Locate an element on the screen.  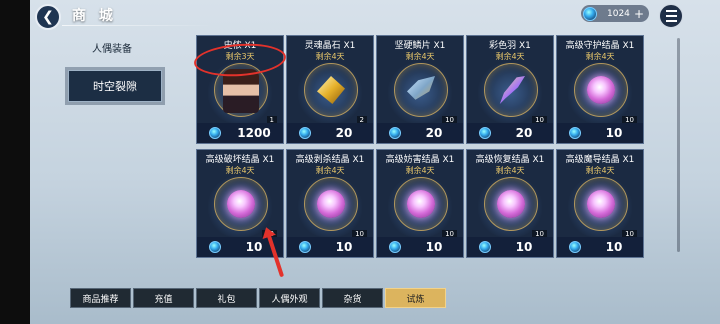
category-tabs: 商品推荐 充值 礼包 人偶外观 杂货 试炼 is located at coordinates (259, 298).